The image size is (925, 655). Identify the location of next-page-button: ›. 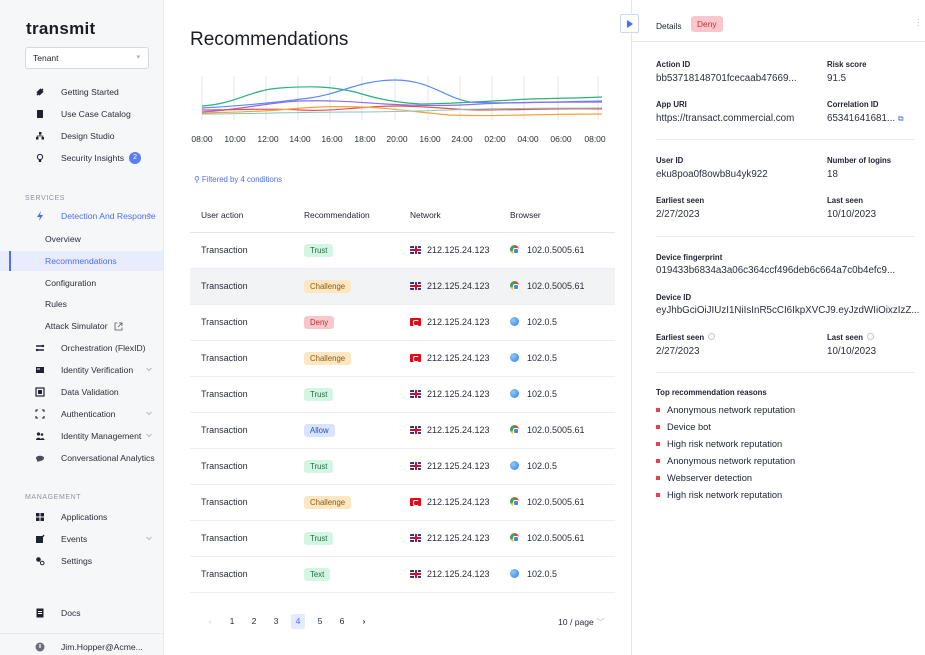
(364, 621).